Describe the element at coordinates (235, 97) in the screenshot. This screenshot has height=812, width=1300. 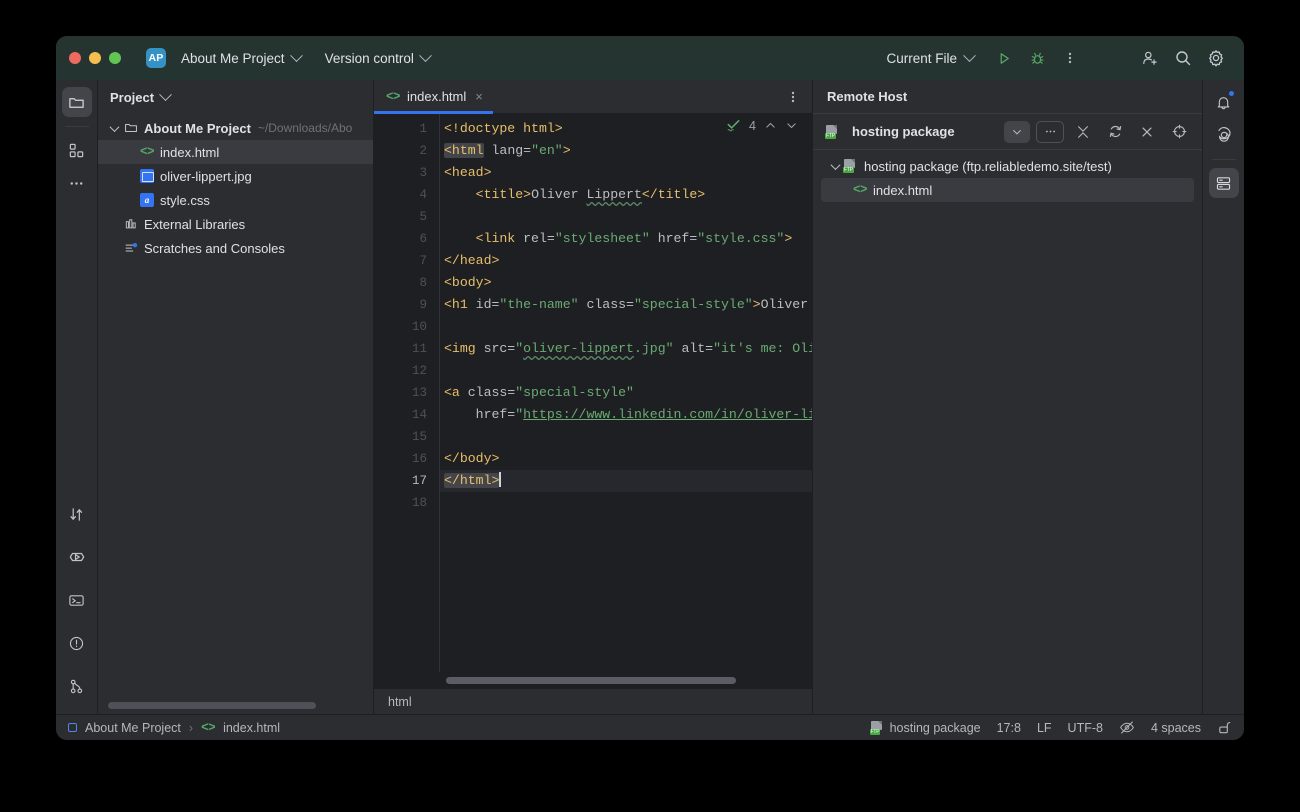
I see `project-panel-header: Project` at that location.